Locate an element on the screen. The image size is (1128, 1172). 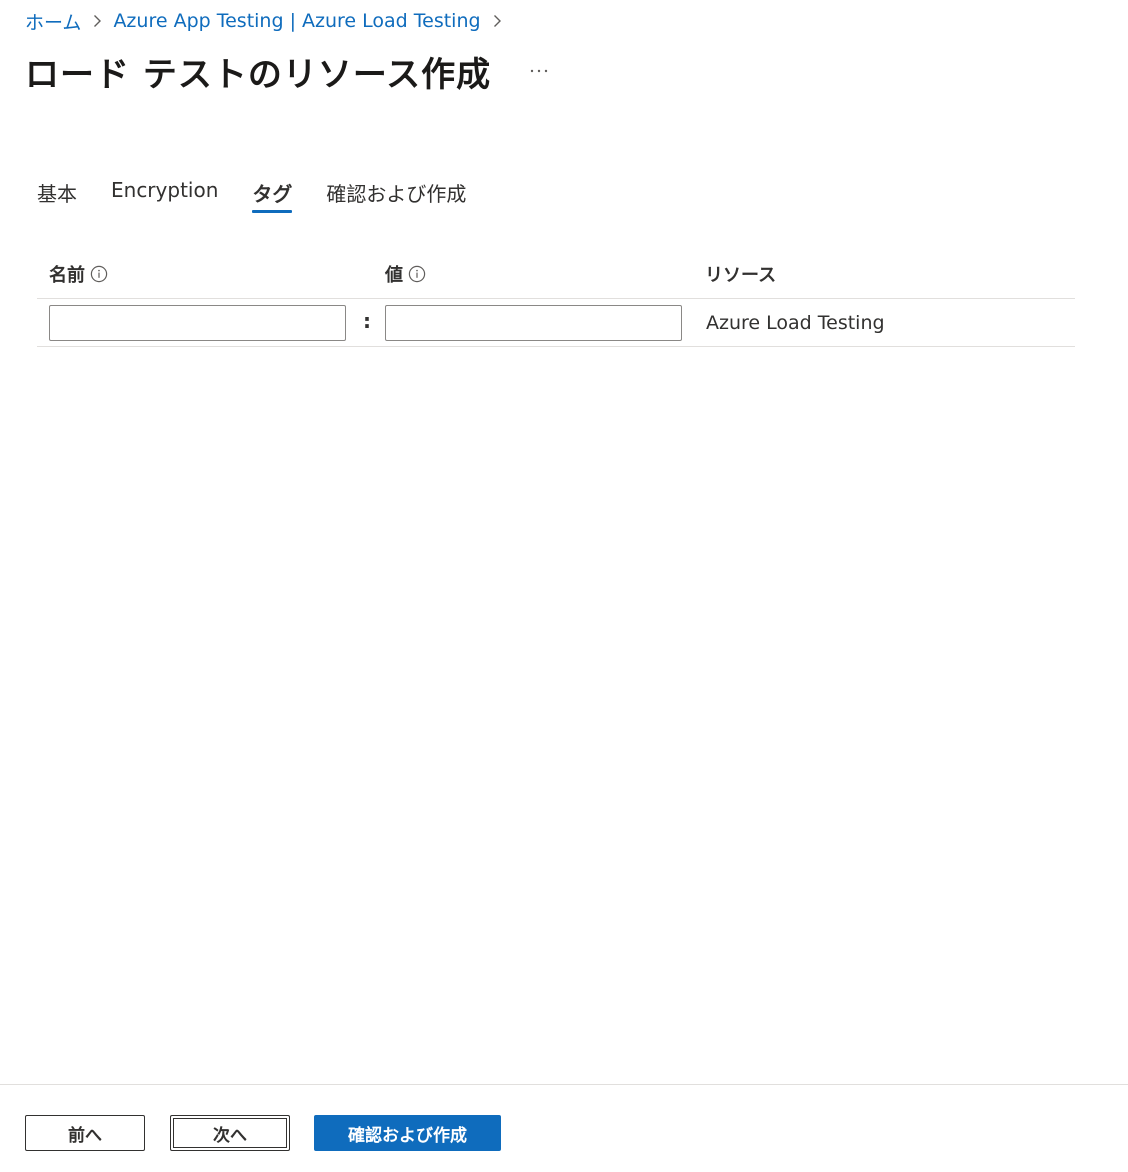
next-button: 次へ is located at coordinates (230, 1133).